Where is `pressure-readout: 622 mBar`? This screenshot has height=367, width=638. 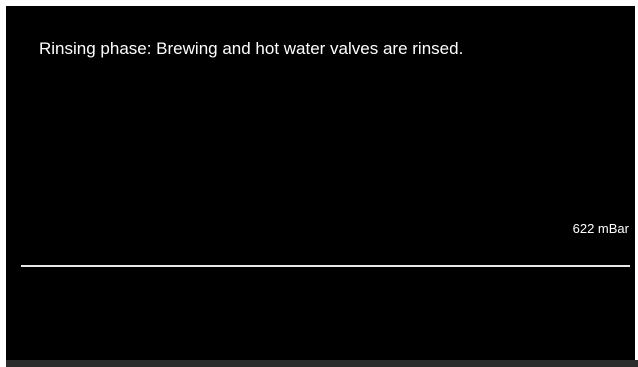 pressure-readout: 622 mBar is located at coordinates (600, 228).